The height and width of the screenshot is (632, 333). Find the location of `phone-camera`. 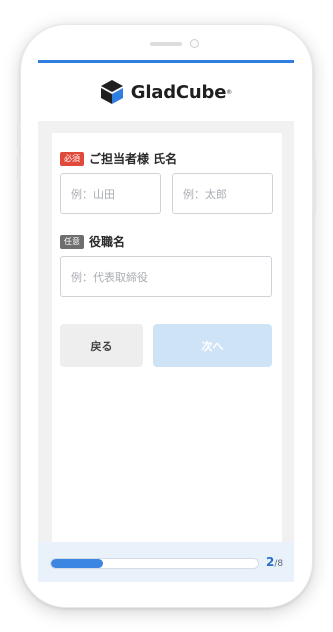

phone-camera is located at coordinates (194, 43).